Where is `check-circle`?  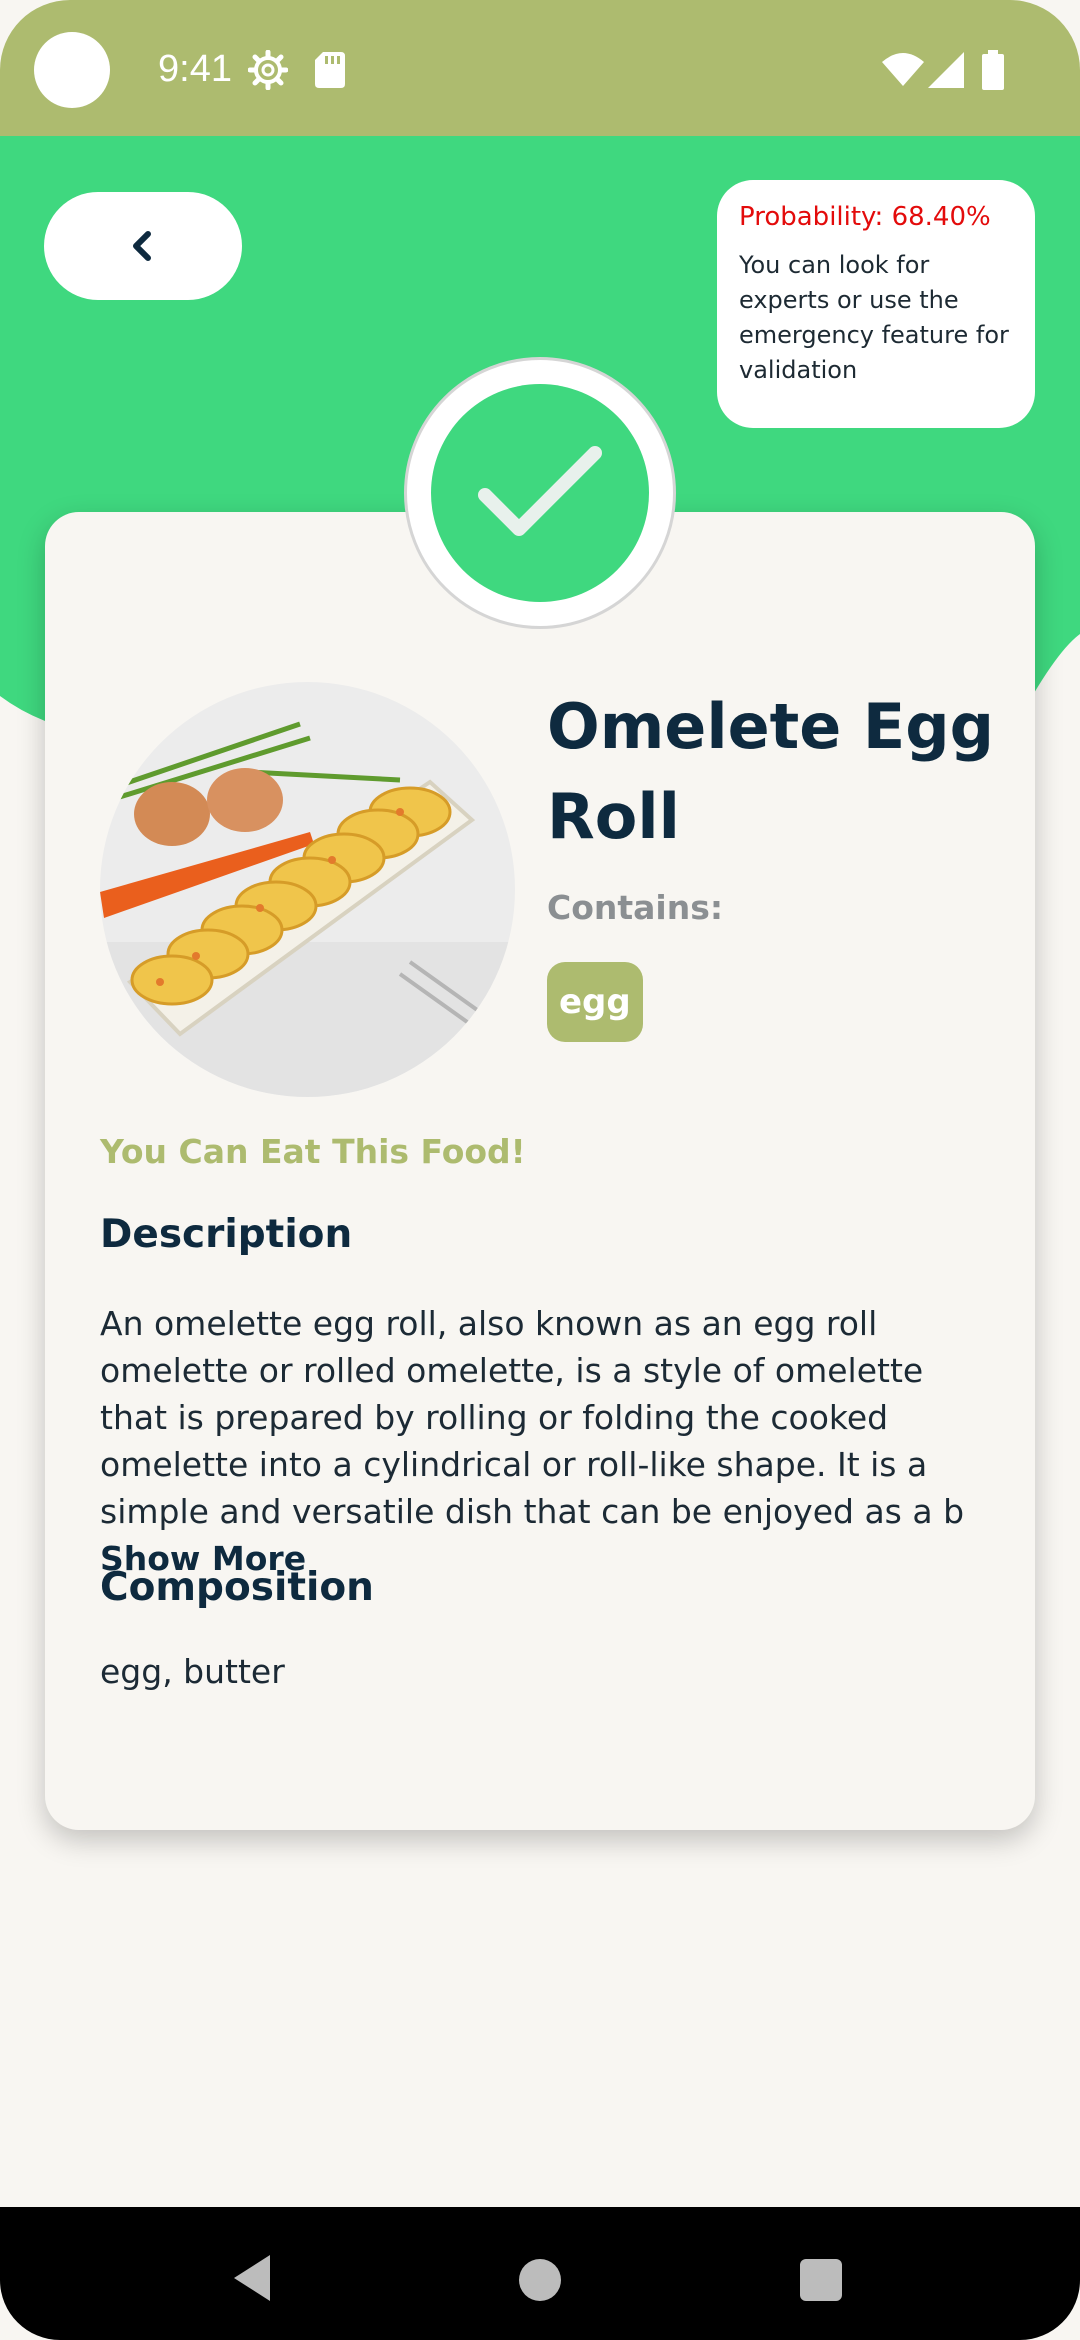
check-circle is located at coordinates (540, 493).